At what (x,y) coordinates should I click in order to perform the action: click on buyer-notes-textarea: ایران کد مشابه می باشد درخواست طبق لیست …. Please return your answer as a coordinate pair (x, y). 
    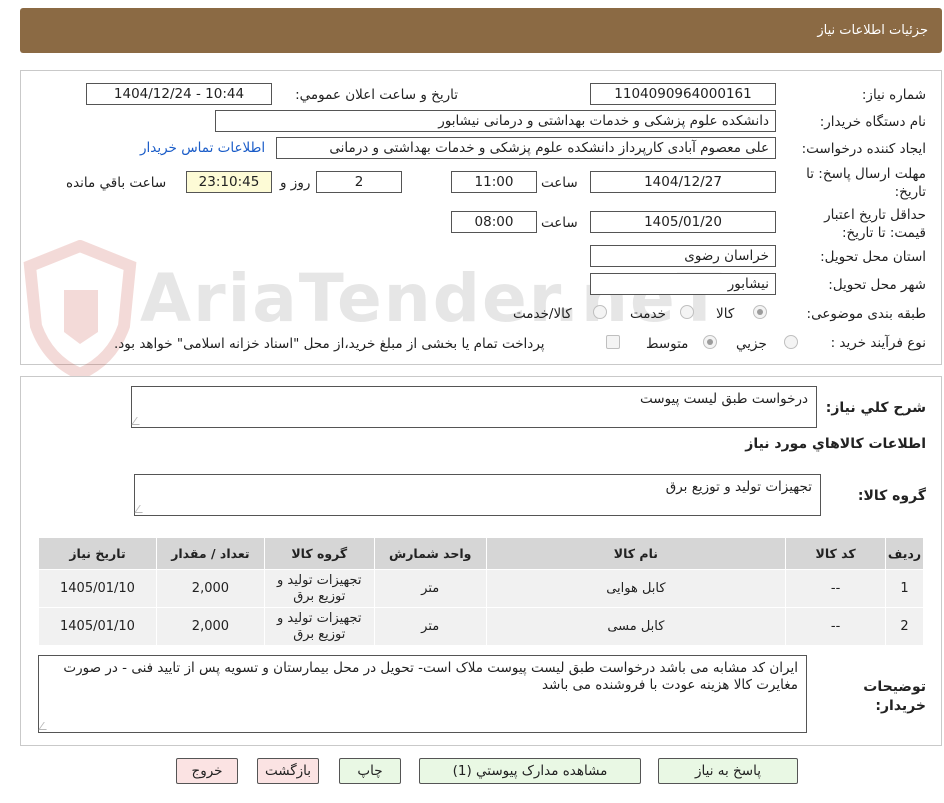
    Looking at the image, I should click on (422, 694).